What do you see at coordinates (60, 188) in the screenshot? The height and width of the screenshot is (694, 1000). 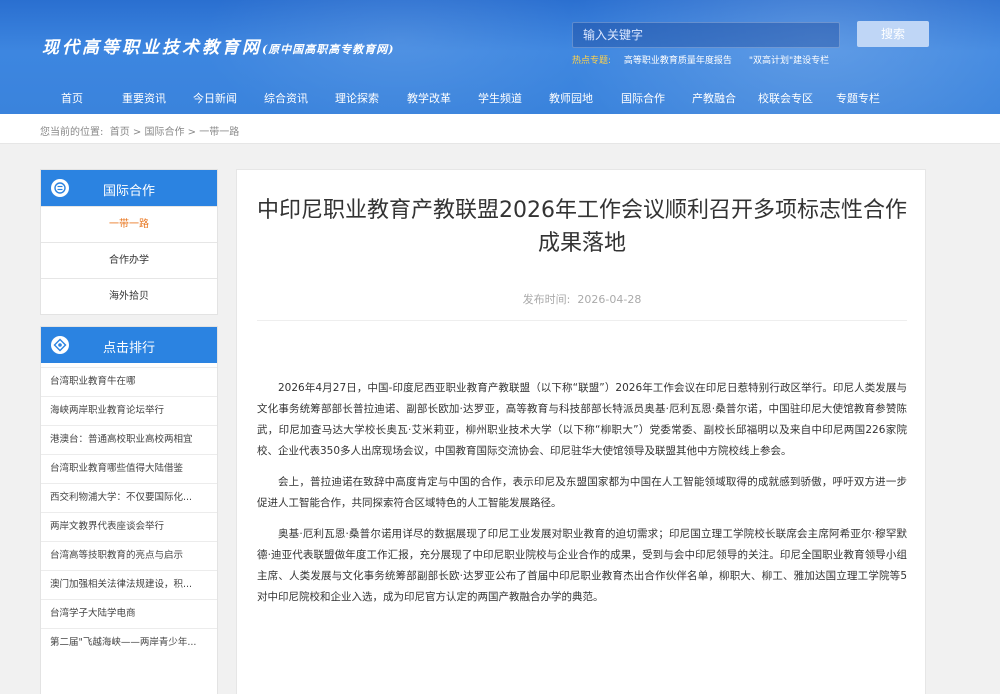 I see `menu-list-icon` at bounding box center [60, 188].